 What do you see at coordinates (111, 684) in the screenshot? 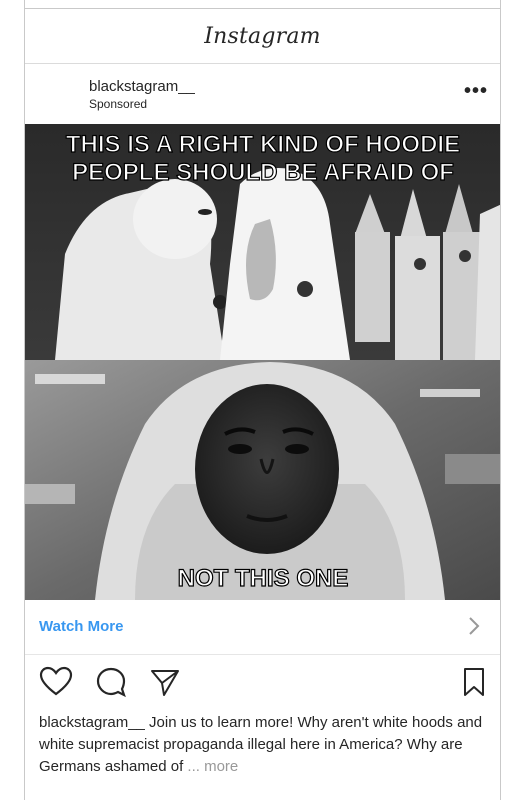
I see `comment-icon` at bounding box center [111, 684].